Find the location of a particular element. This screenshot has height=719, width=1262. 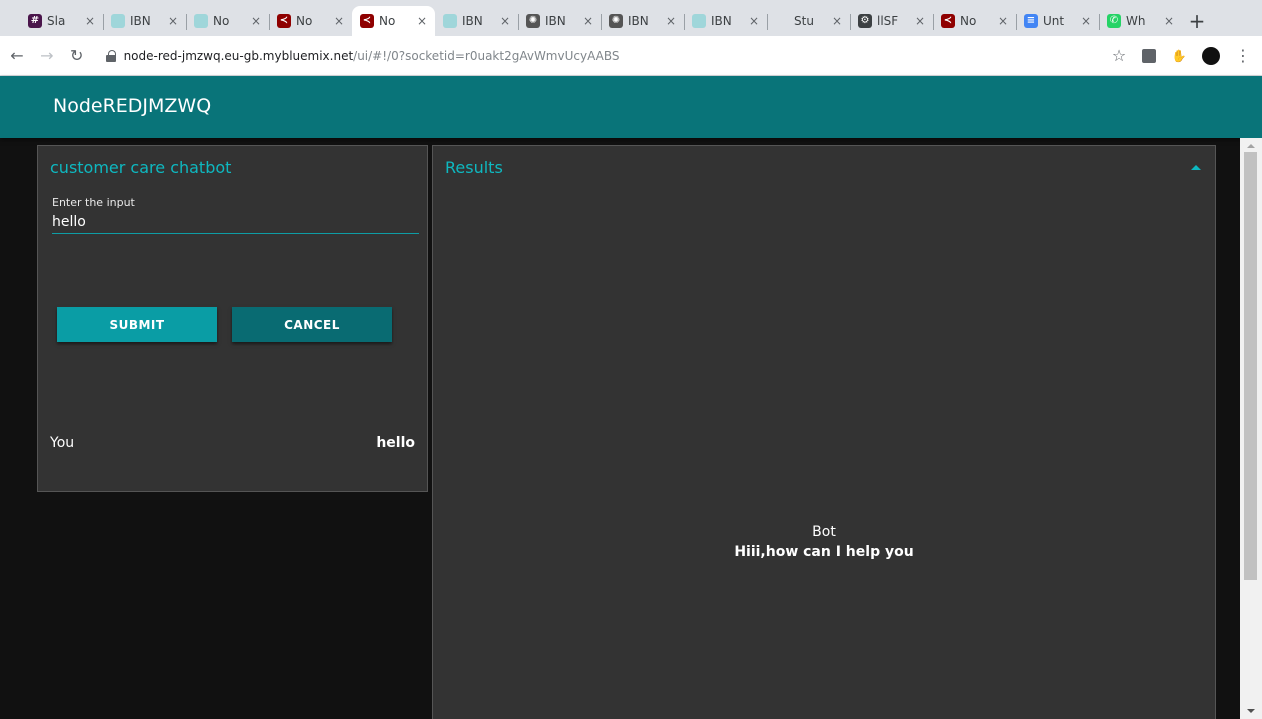

browser-tab: No × is located at coordinates (227, 21).